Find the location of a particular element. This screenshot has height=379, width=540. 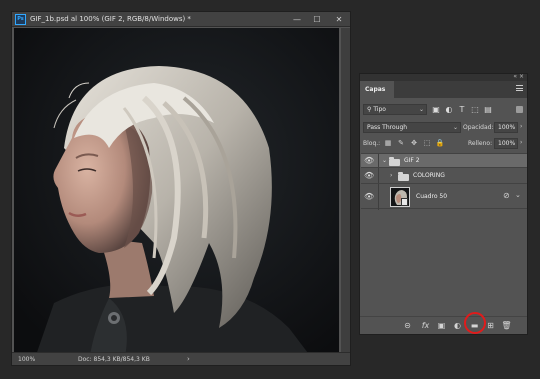

panel-tab-row: Capas is located at coordinates (443, 89).